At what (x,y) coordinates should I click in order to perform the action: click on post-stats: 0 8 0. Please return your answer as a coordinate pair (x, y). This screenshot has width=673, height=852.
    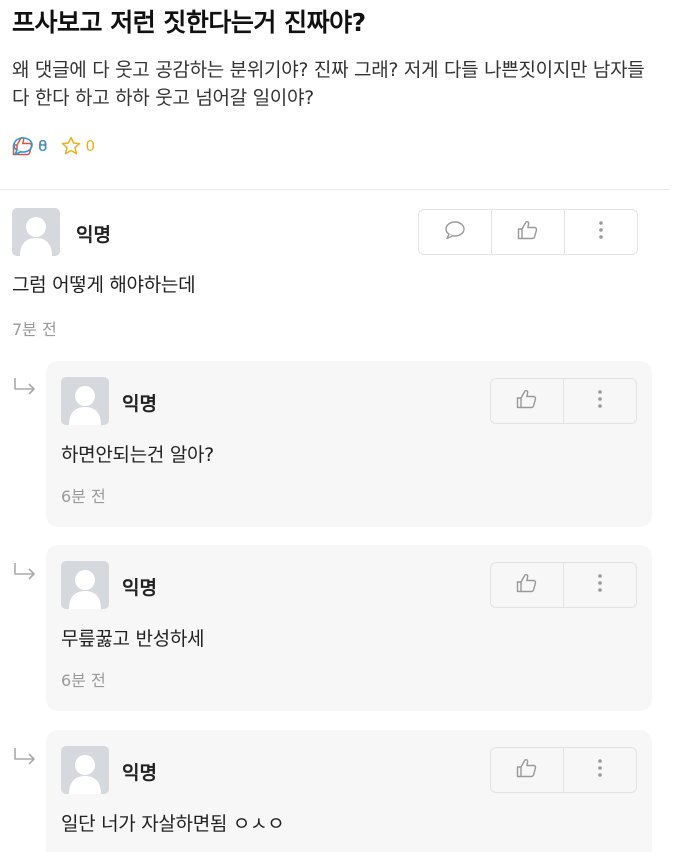
    Looking at the image, I should click on (53, 146).